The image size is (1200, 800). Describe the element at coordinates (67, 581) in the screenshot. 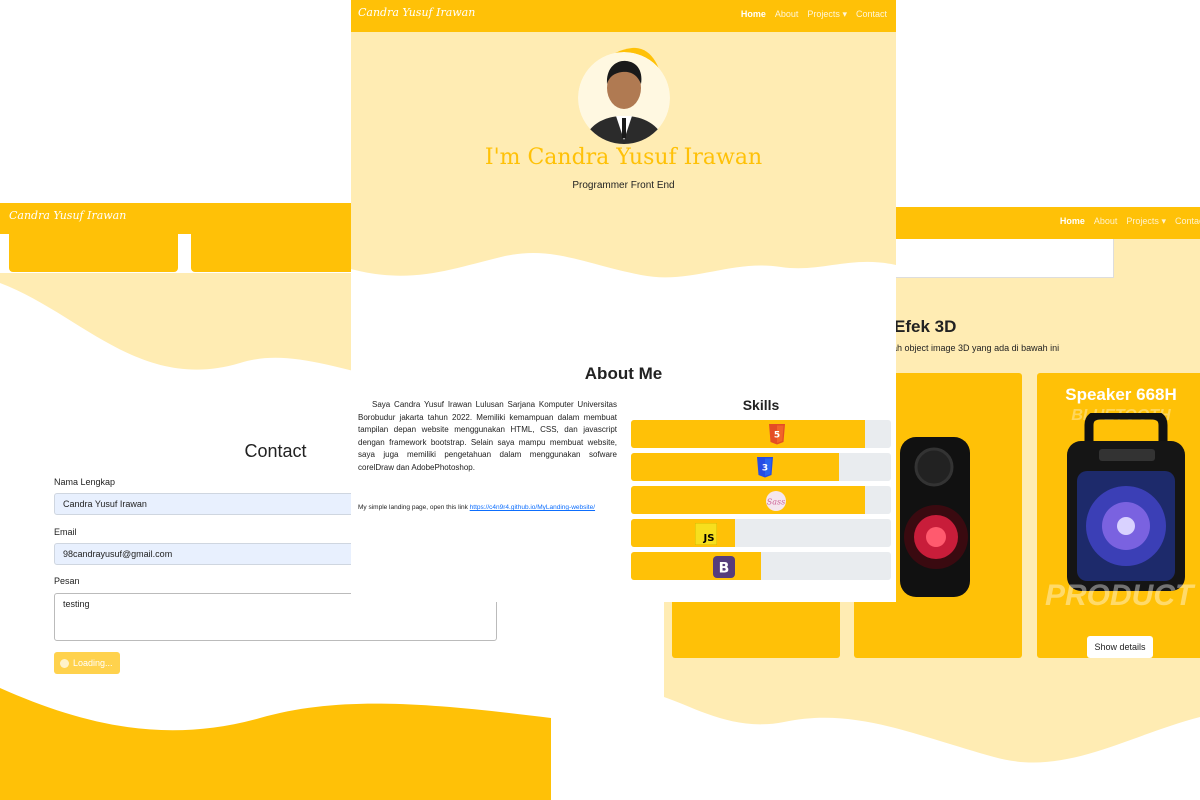

I see `message-label: Pesan` at that location.